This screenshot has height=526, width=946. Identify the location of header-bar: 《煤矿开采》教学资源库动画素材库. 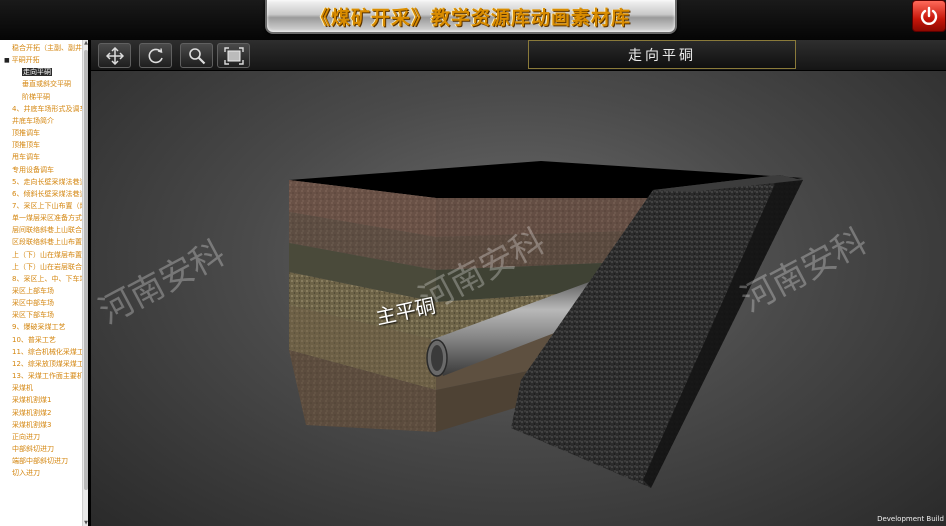
(473, 20).